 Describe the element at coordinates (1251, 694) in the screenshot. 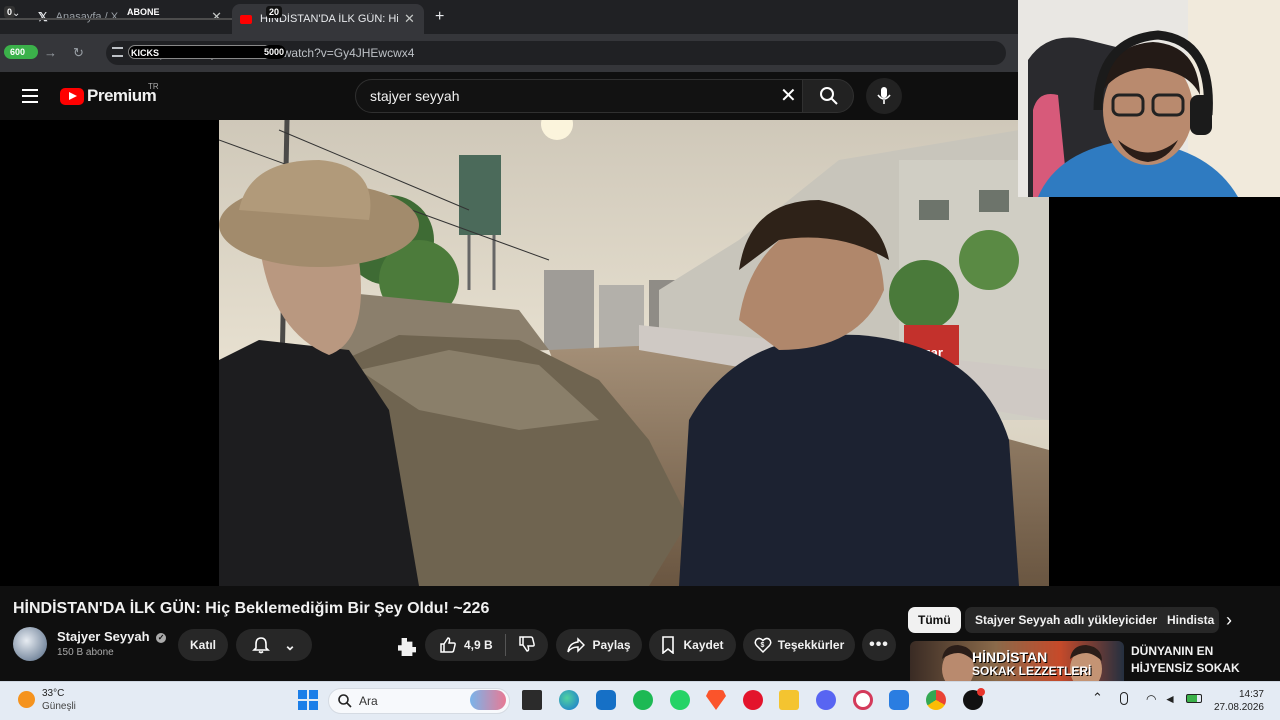

I see `clock-time: 14:37` at that location.